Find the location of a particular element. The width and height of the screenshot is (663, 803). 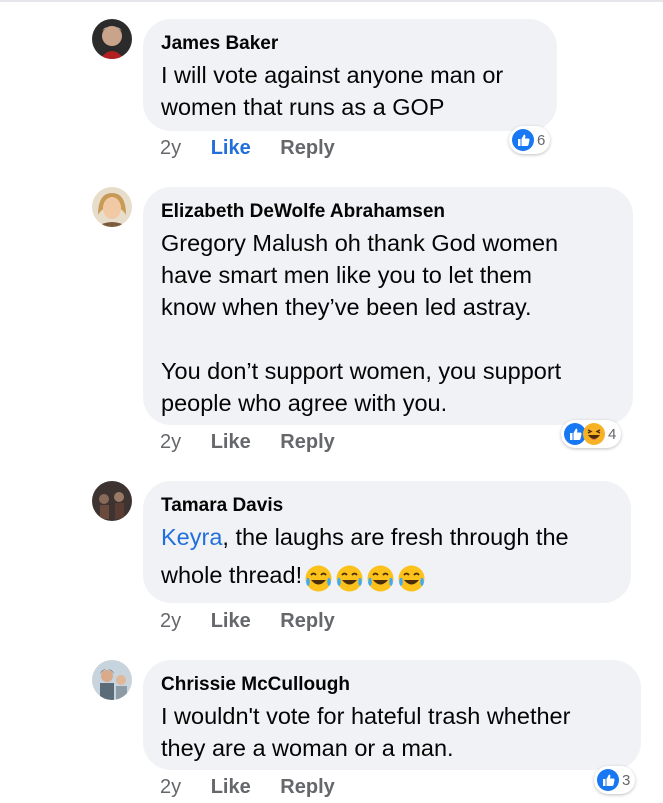

emoji-group is located at coordinates (366, 577).